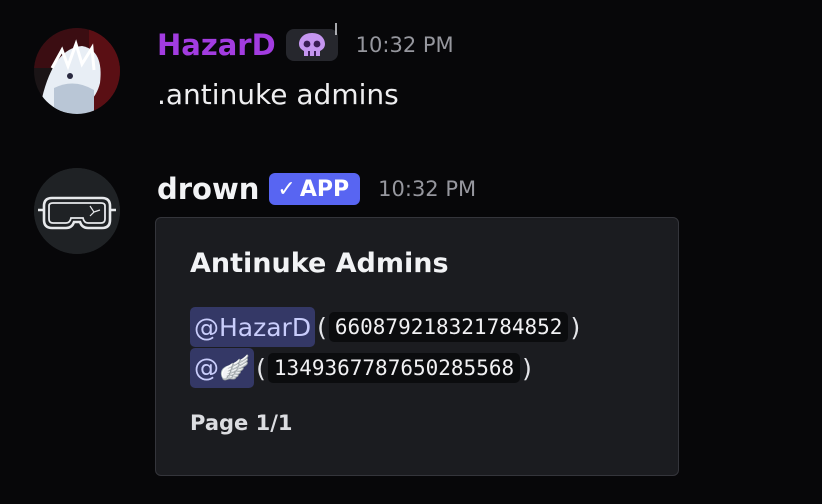 The height and width of the screenshot is (504, 822). Describe the element at coordinates (77, 71) in the screenshot. I see `avatar-hazard` at that location.